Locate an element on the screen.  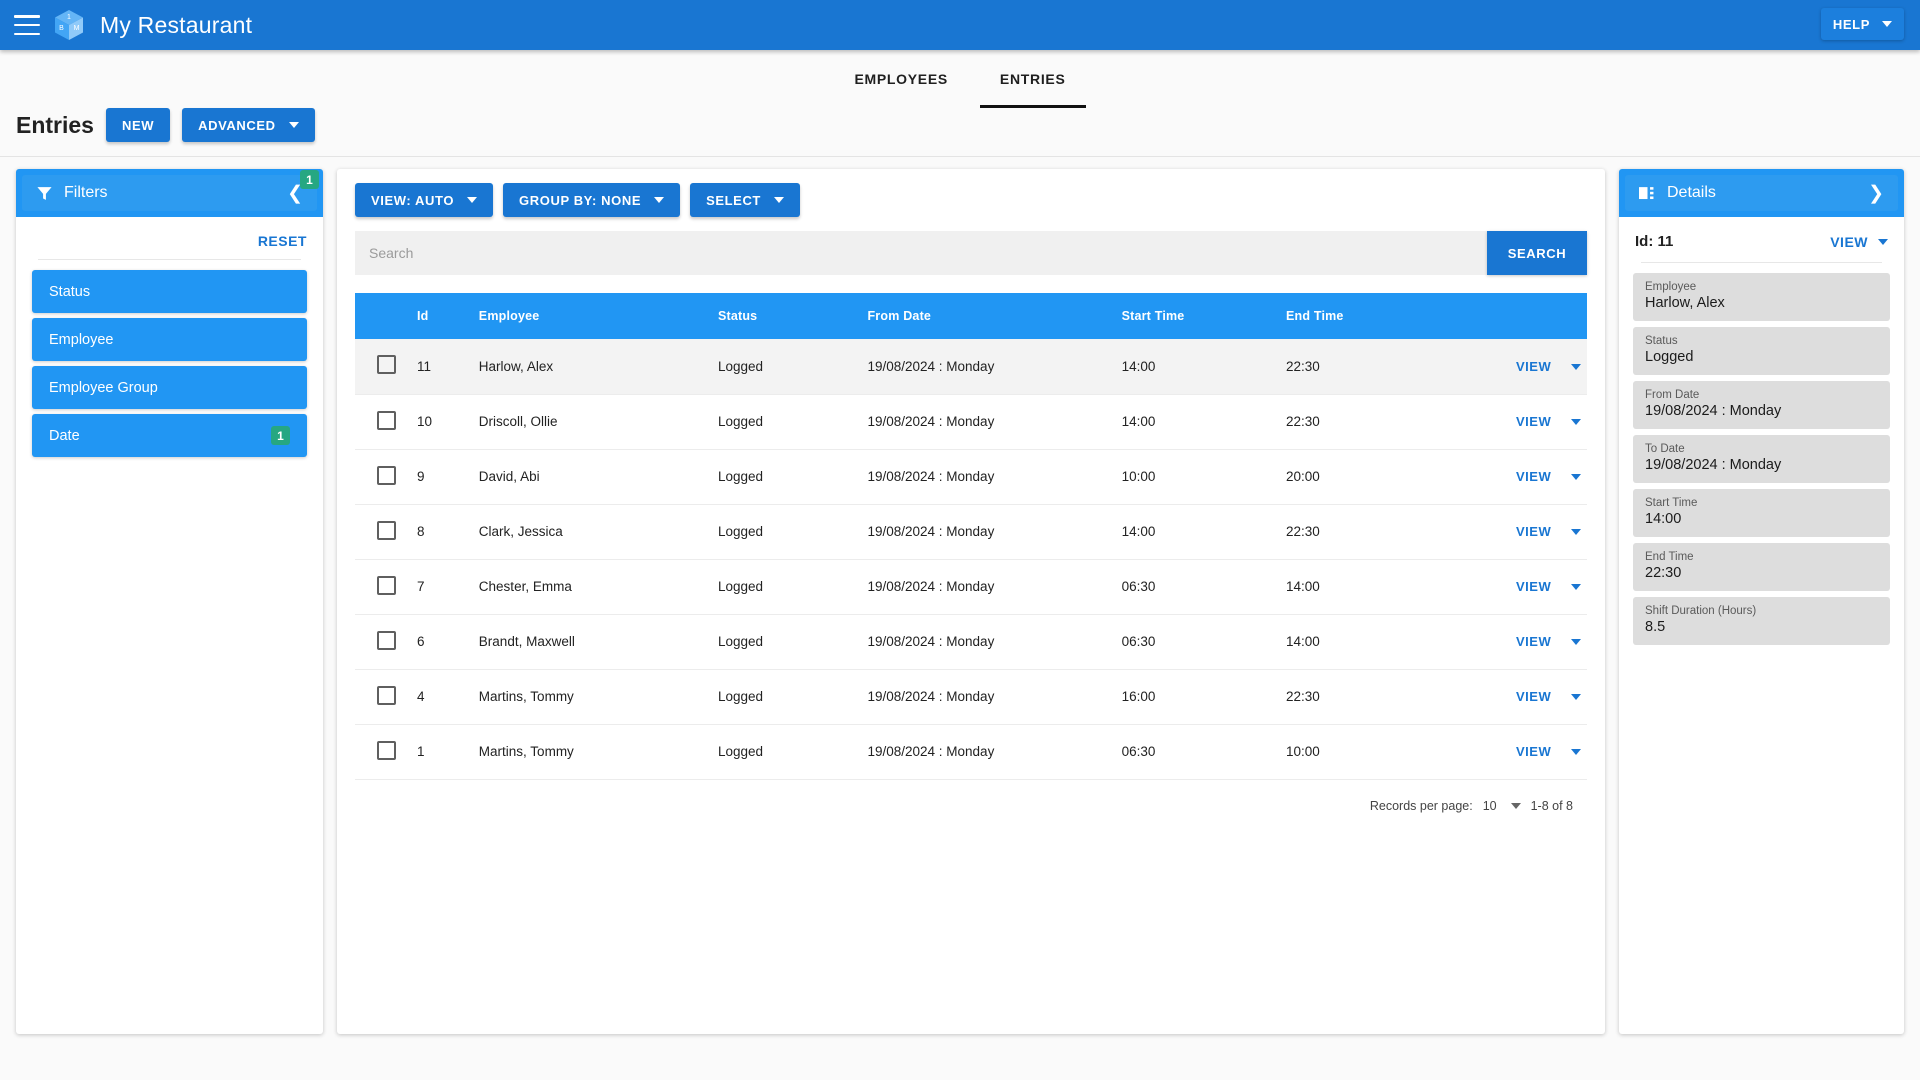
filter-item-employee-group: Employee Group is located at coordinates (169, 387).